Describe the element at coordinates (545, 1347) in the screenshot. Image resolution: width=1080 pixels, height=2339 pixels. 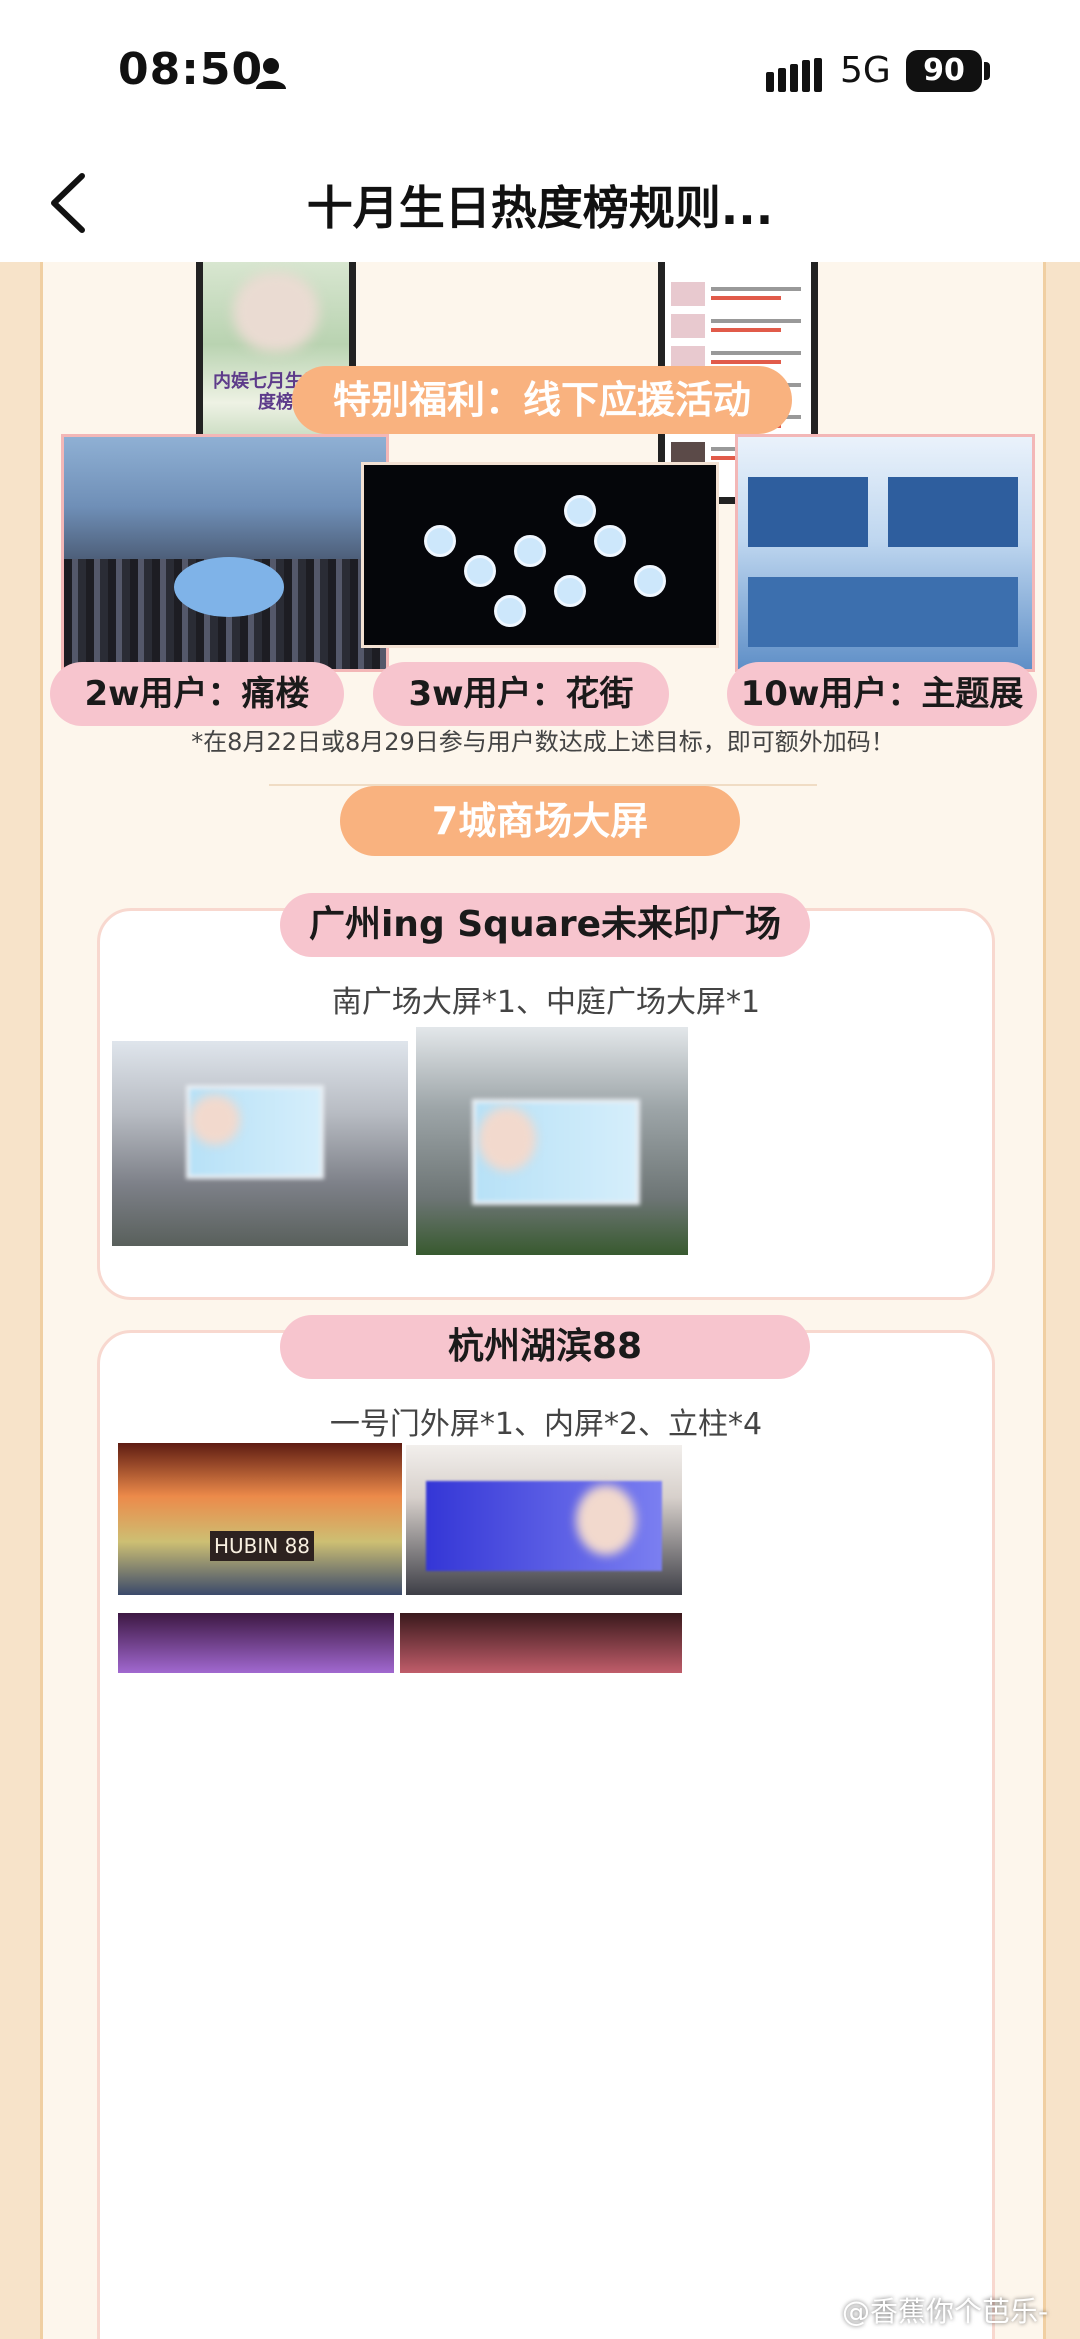
I see `venue-name: 杭州湖滨88` at that location.